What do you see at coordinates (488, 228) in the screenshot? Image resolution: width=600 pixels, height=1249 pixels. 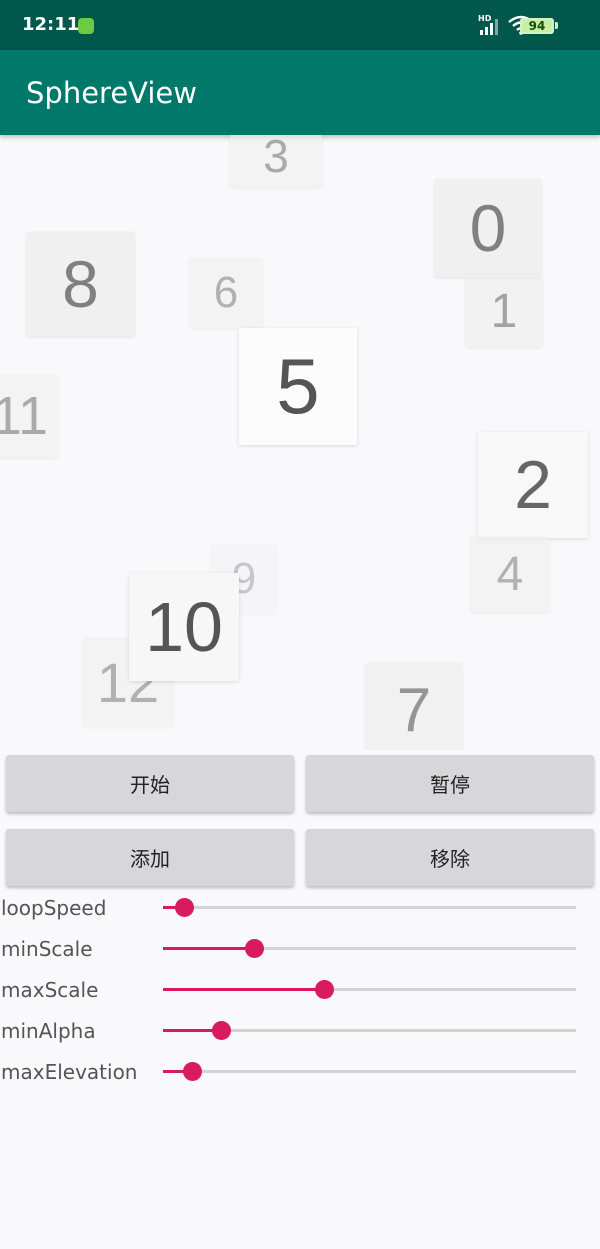 I see `sphere-tag: 0` at bounding box center [488, 228].